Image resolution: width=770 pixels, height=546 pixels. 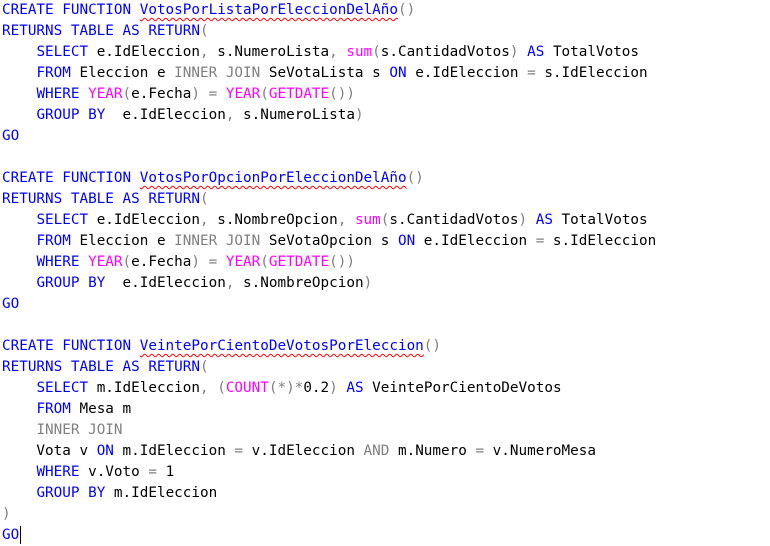 I want to click on keyword-token: CREATE FUNCTION, so click(x=67, y=10).